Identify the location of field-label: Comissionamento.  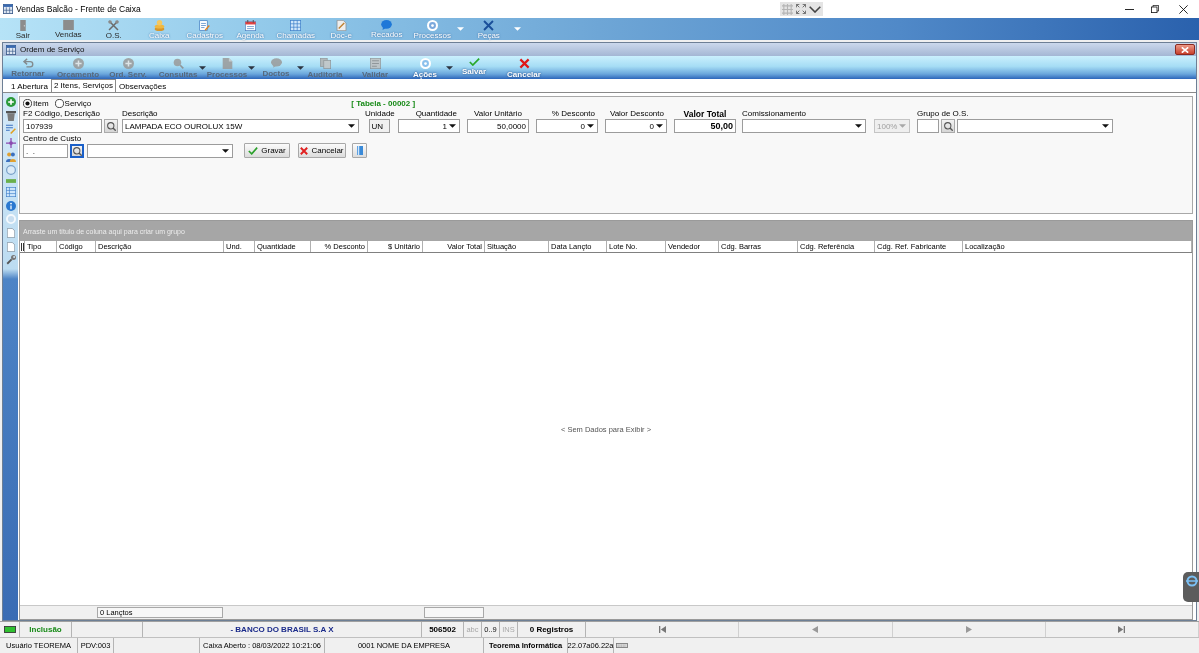
(775, 114).